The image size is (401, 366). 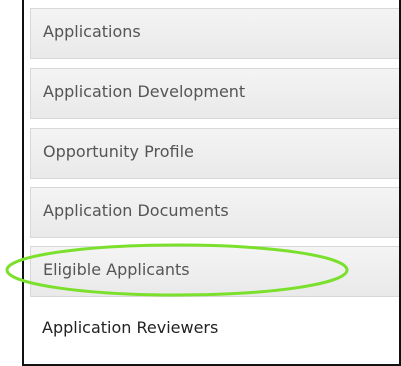 I want to click on nav-item-application-documents: Application Documents, so click(x=214, y=212).